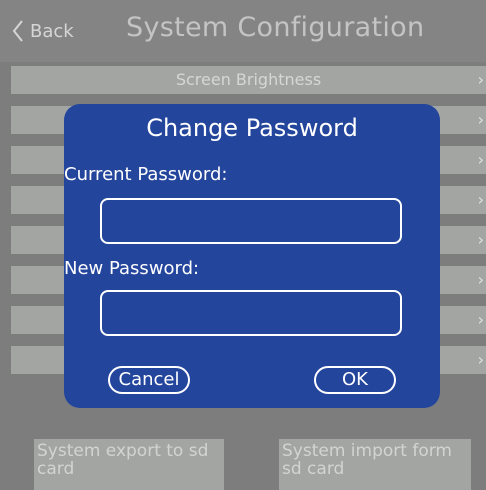  I want to click on settings-row-label: Screen Brightness, so click(248, 79).